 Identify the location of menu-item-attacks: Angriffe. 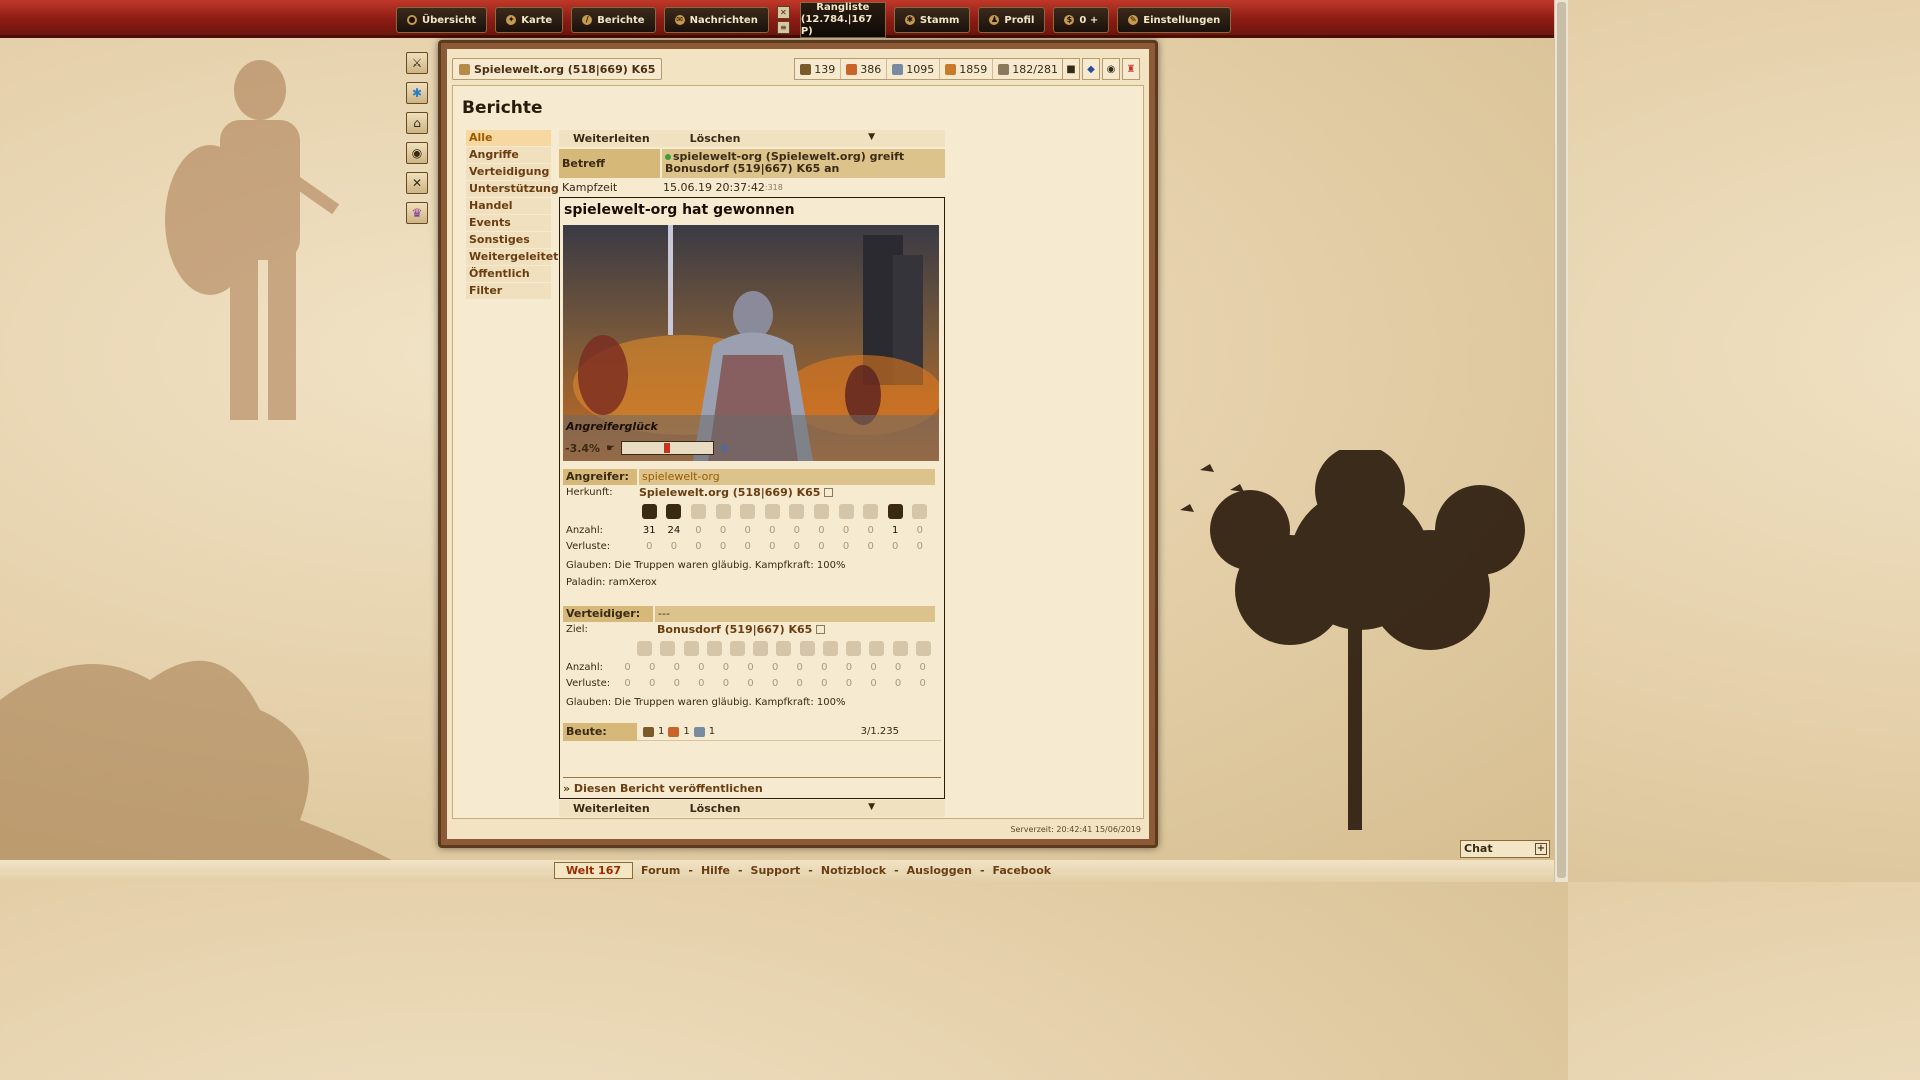
(508, 155).